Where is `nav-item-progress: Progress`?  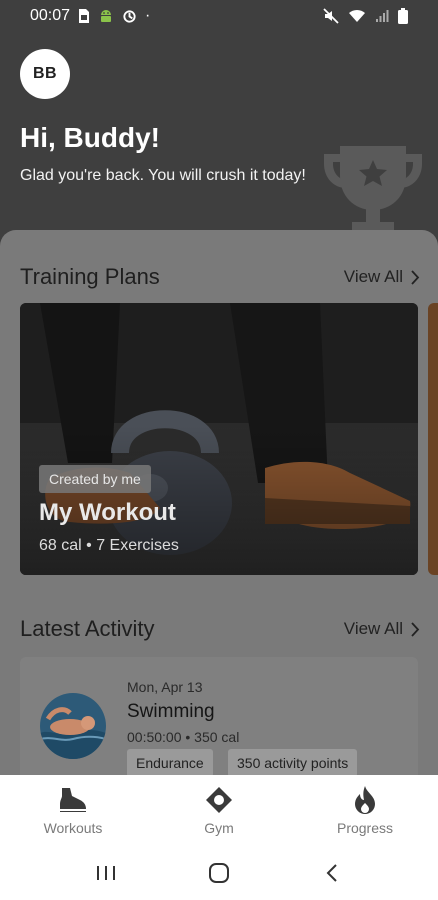
nav-item-progress: Progress is located at coordinates (365, 810).